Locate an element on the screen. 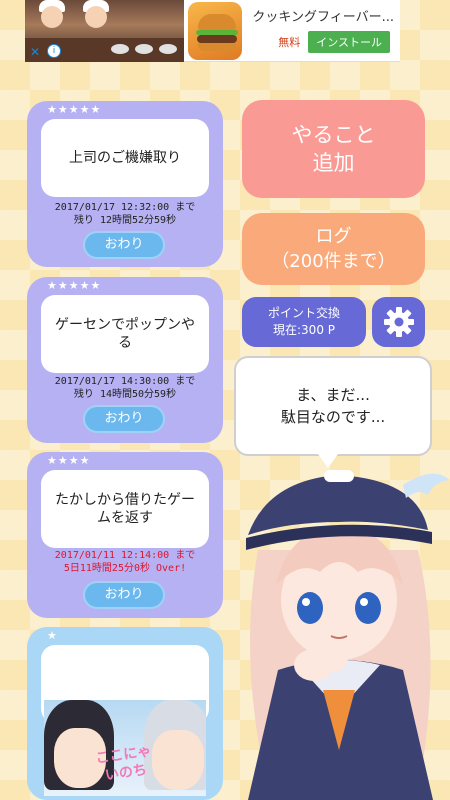 The width and height of the screenshot is (450, 800). log-label-line1: ログ is located at coordinates (333, 236).